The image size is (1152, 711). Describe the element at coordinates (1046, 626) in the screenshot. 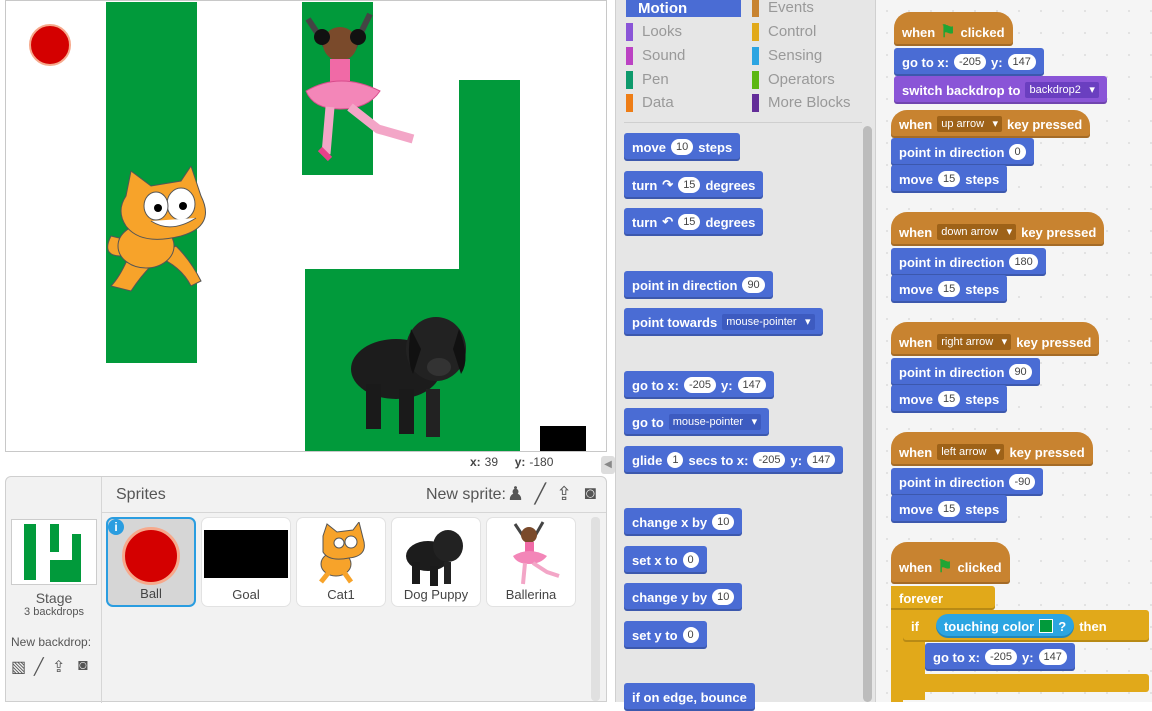

I see `color-swatch` at that location.